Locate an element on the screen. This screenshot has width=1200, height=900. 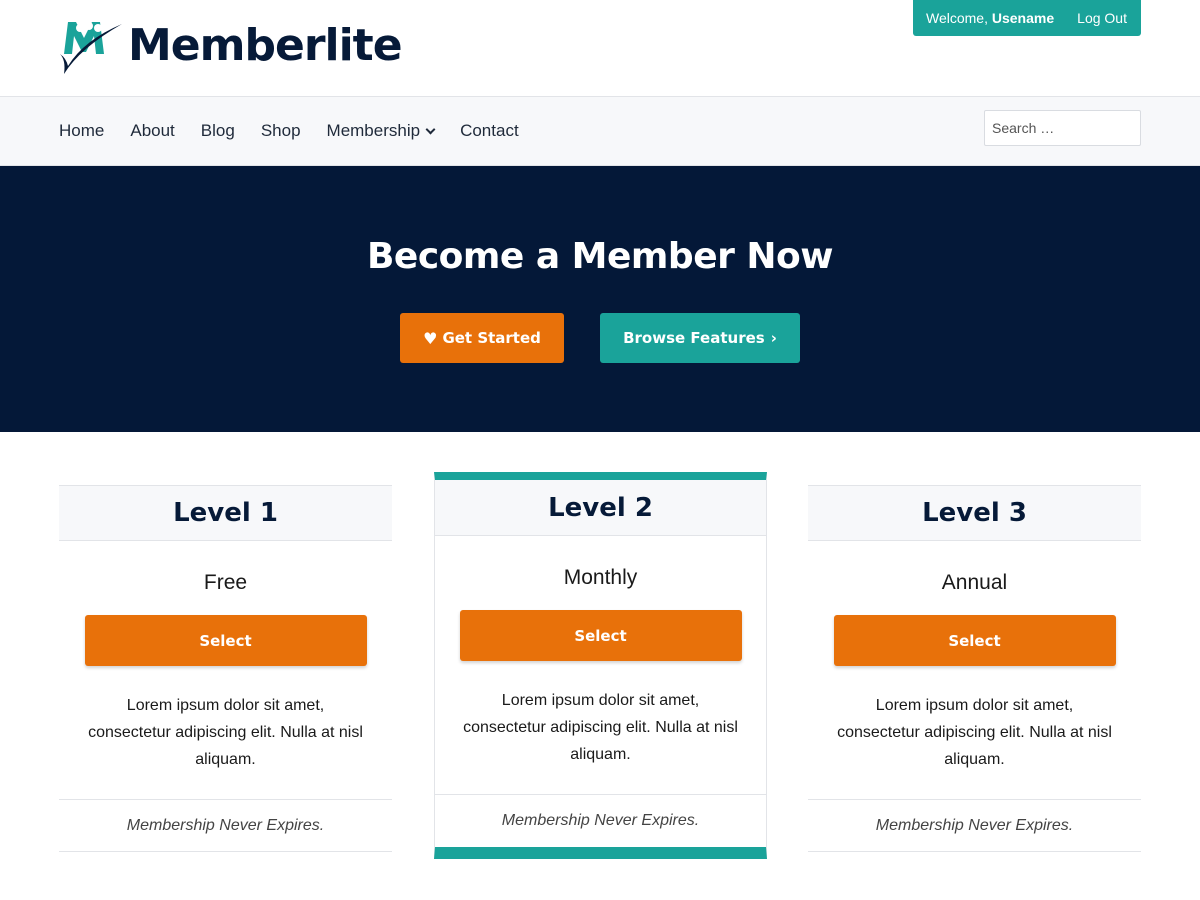
nav-menu: Home About Blog Shop Membership Contact is located at coordinates (302, 131).